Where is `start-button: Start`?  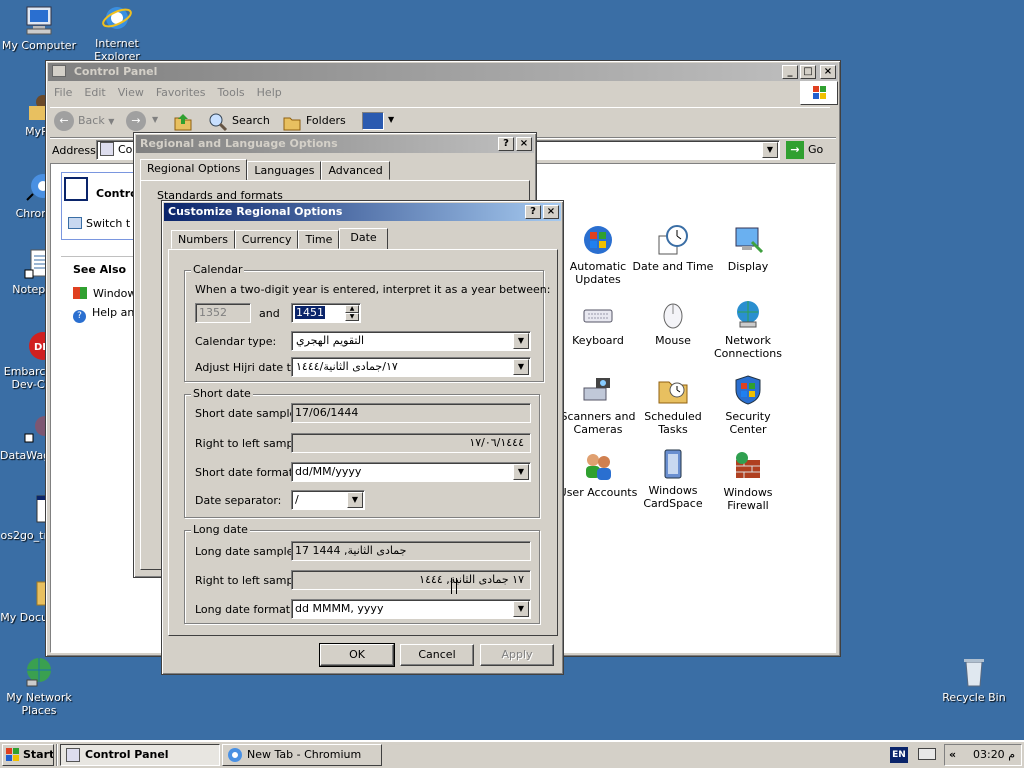 start-button: Start is located at coordinates (28, 755).